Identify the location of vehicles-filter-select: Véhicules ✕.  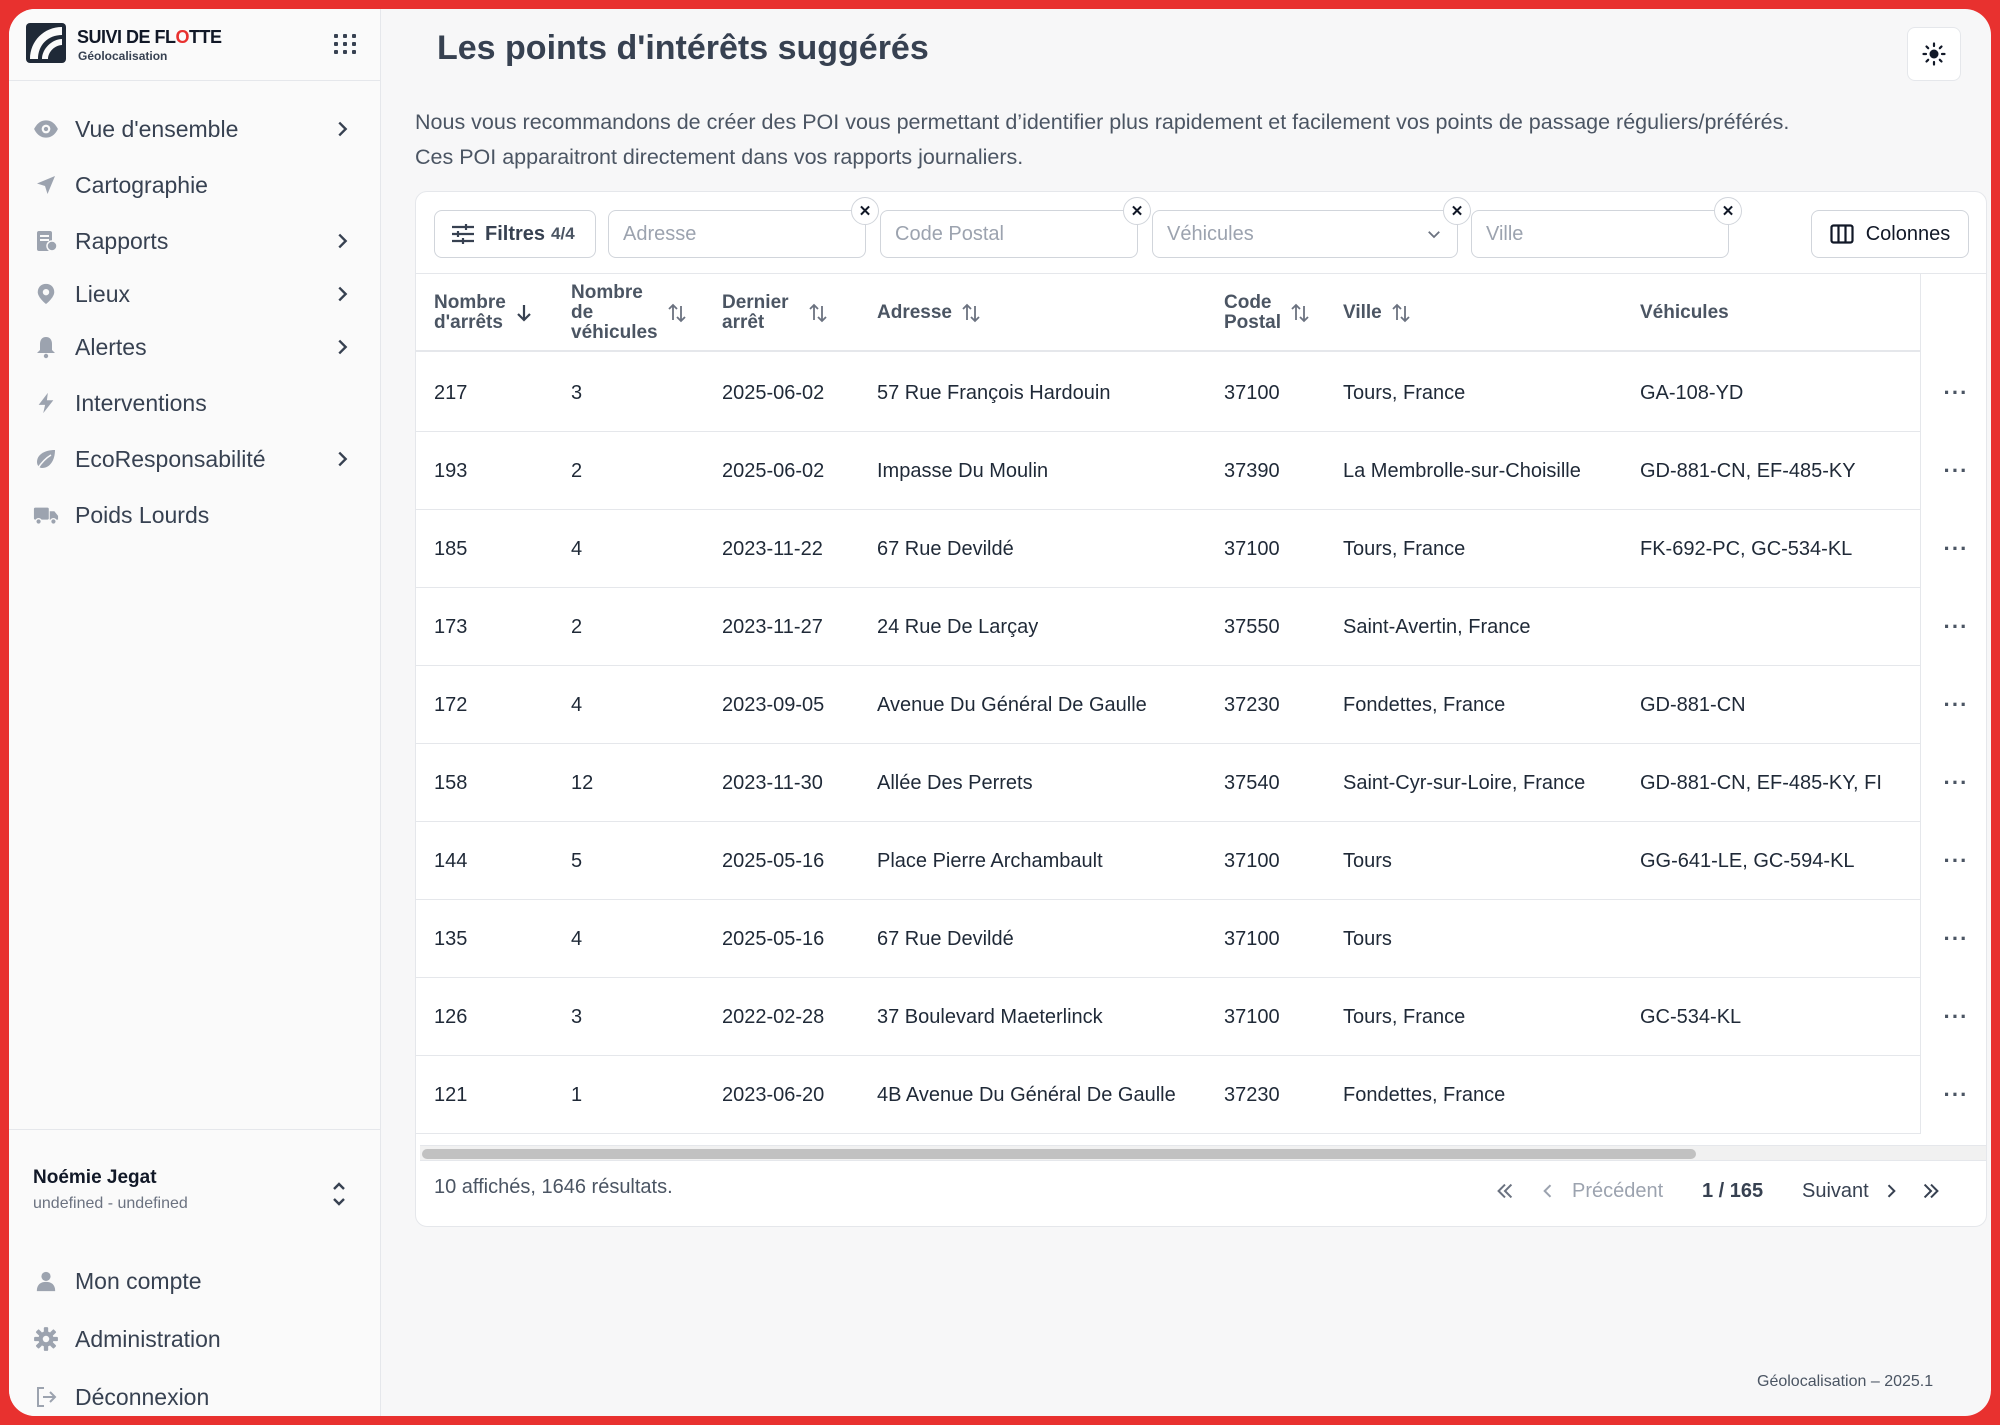
(1311, 227).